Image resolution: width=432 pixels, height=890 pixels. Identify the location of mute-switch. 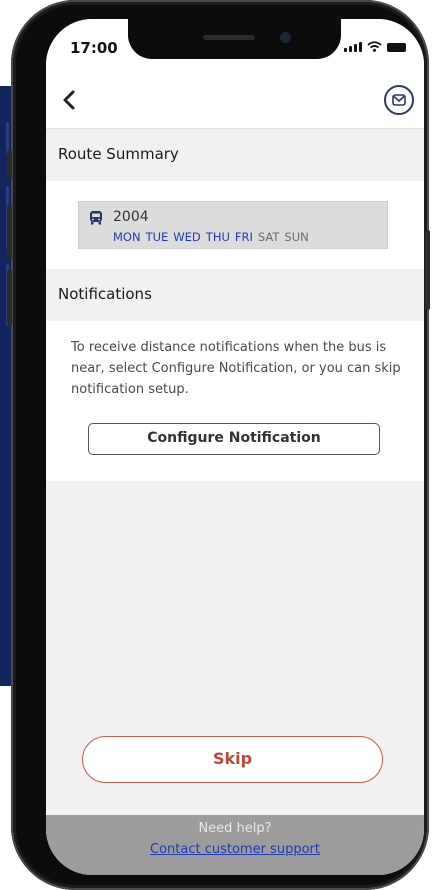
(9, 165).